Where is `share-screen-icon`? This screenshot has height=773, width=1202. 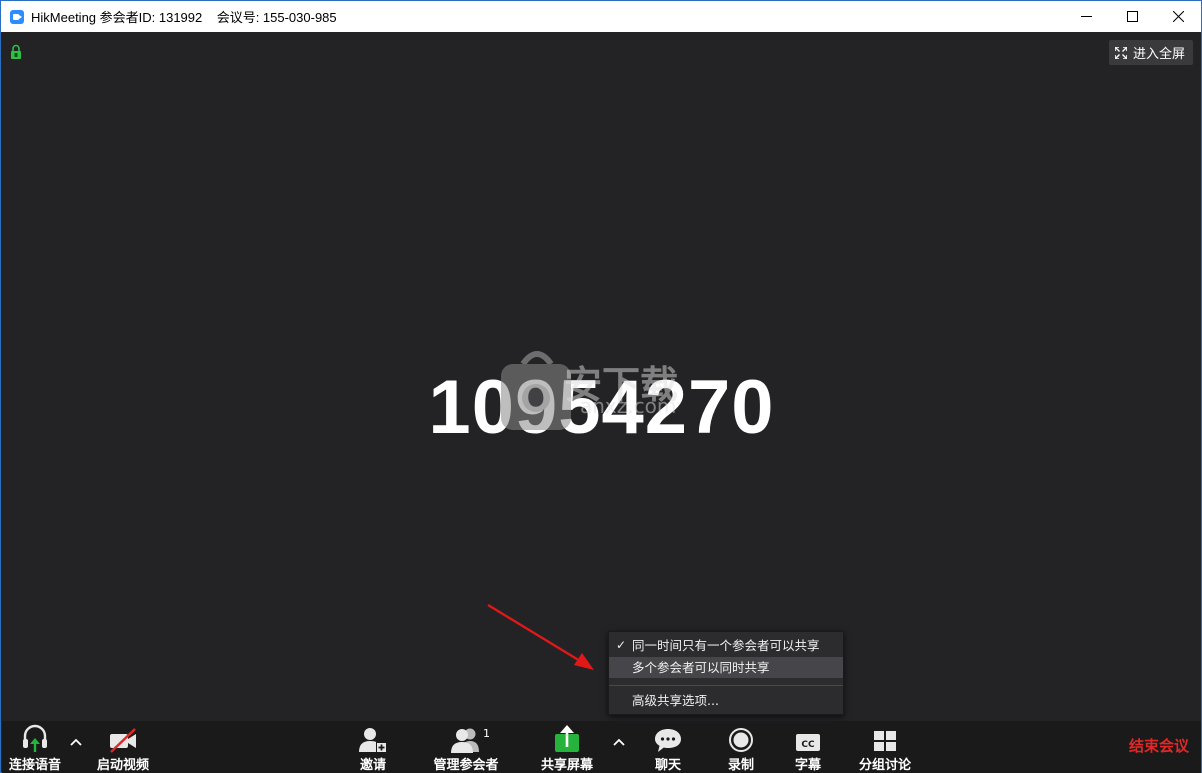
share-screen-icon is located at coordinates (567, 738).